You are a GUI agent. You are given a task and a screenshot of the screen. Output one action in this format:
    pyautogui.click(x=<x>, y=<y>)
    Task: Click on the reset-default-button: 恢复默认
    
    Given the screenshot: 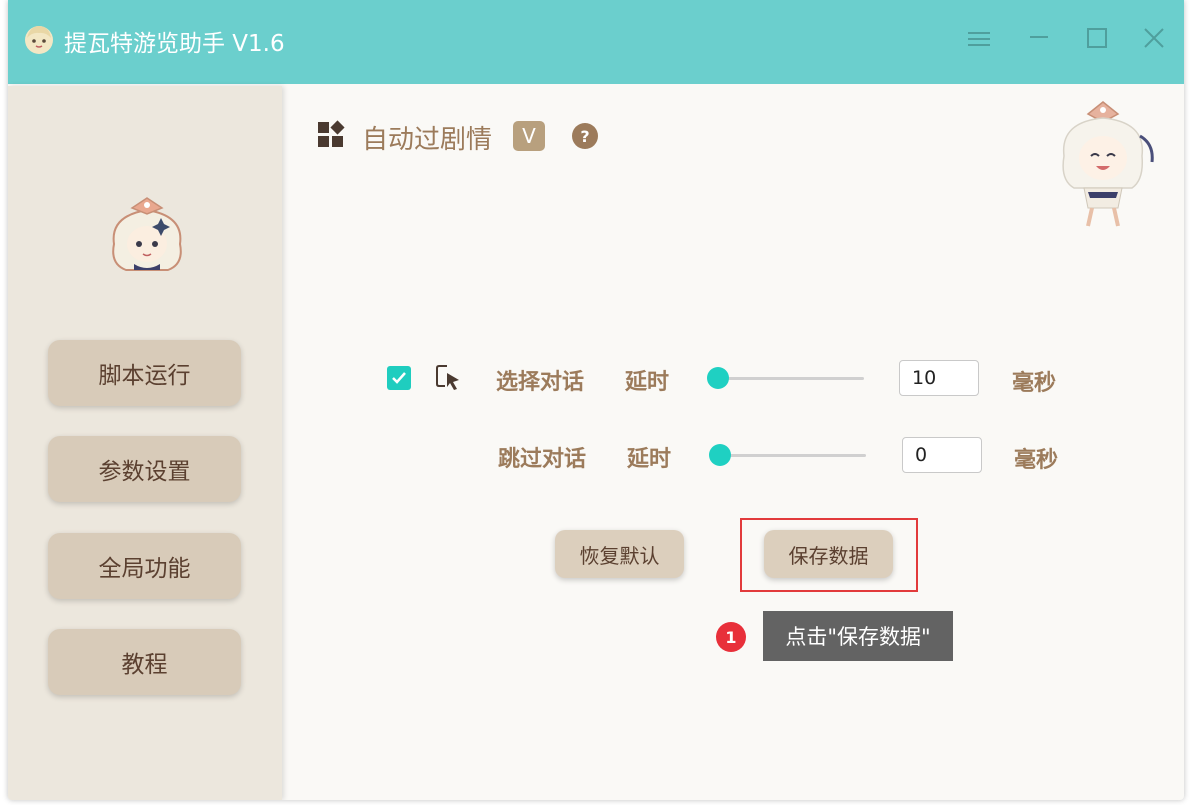 What is the action you would take?
    pyautogui.click(x=619, y=554)
    